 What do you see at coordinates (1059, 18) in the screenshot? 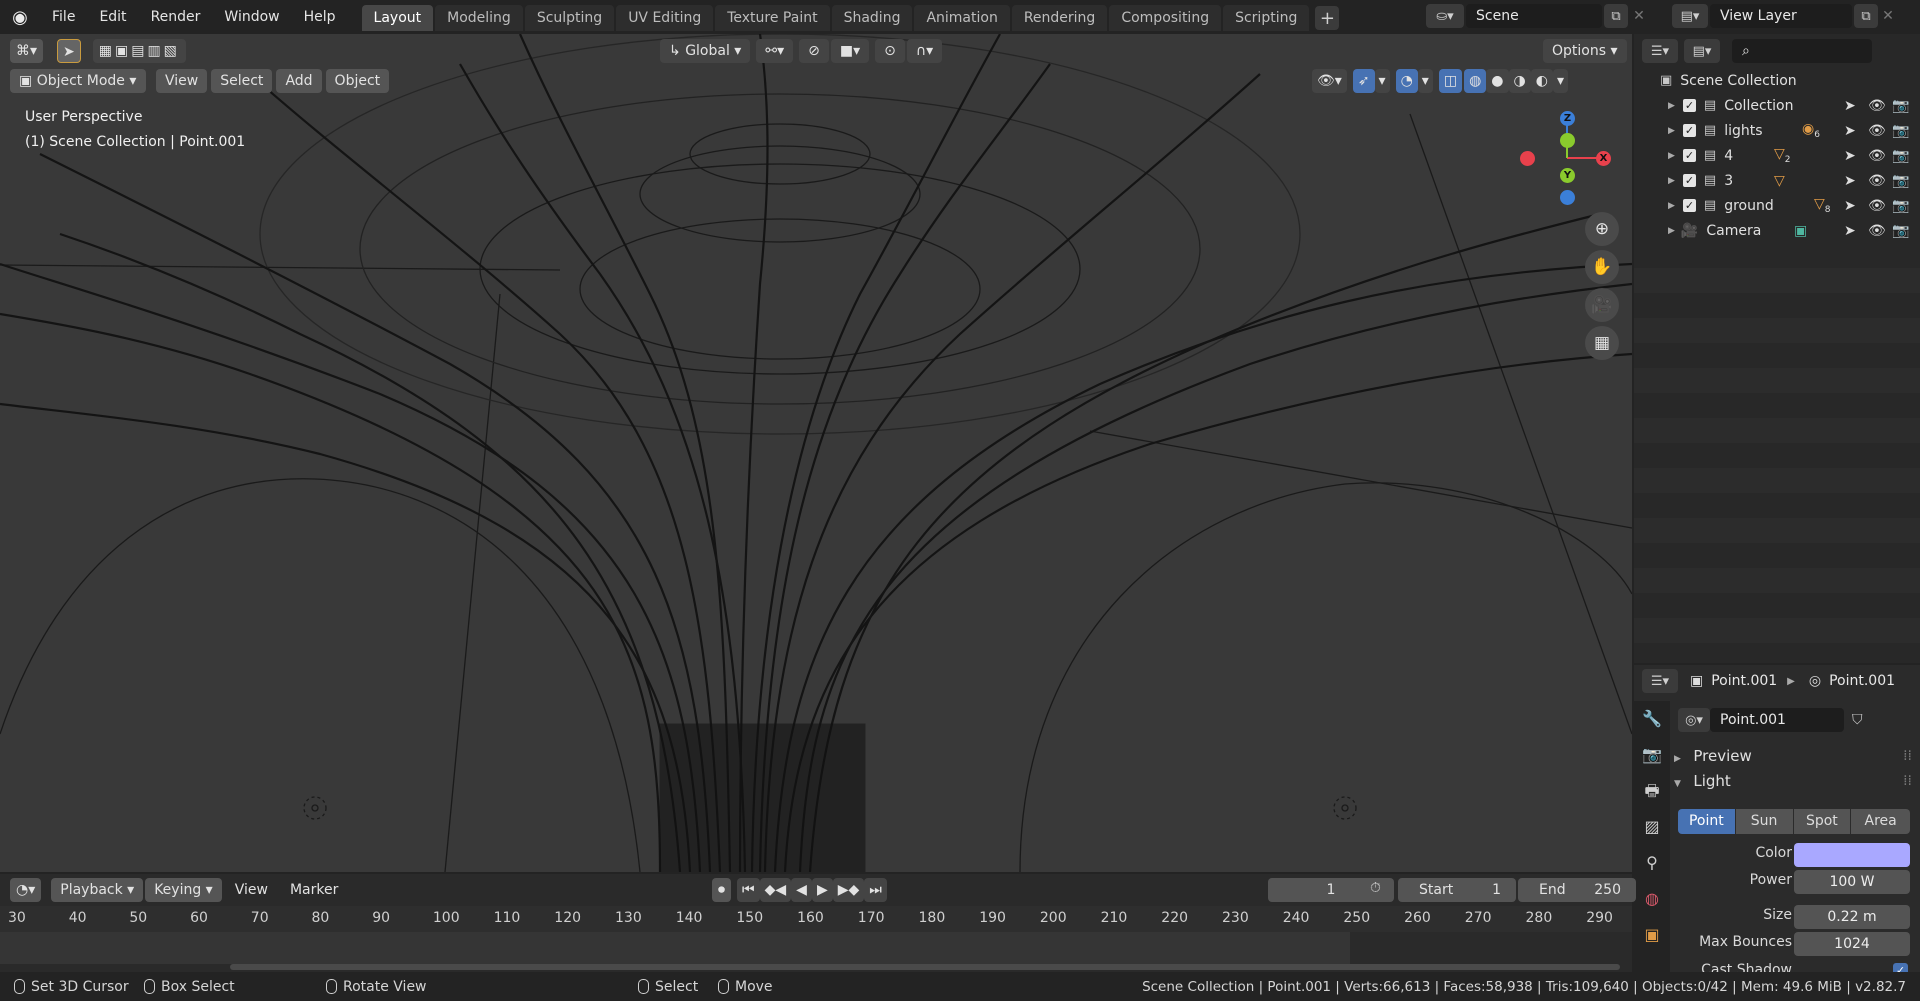
I see `tab-rendering: Rendering` at bounding box center [1059, 18].